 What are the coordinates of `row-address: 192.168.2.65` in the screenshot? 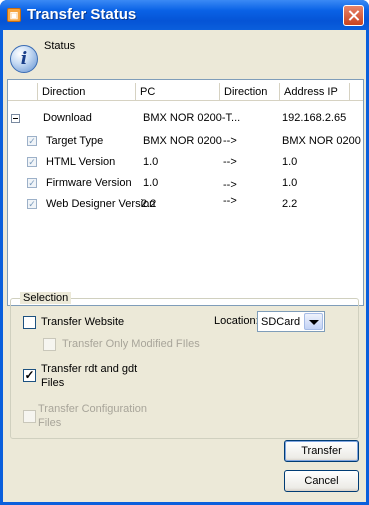 It's located at (314, 118).